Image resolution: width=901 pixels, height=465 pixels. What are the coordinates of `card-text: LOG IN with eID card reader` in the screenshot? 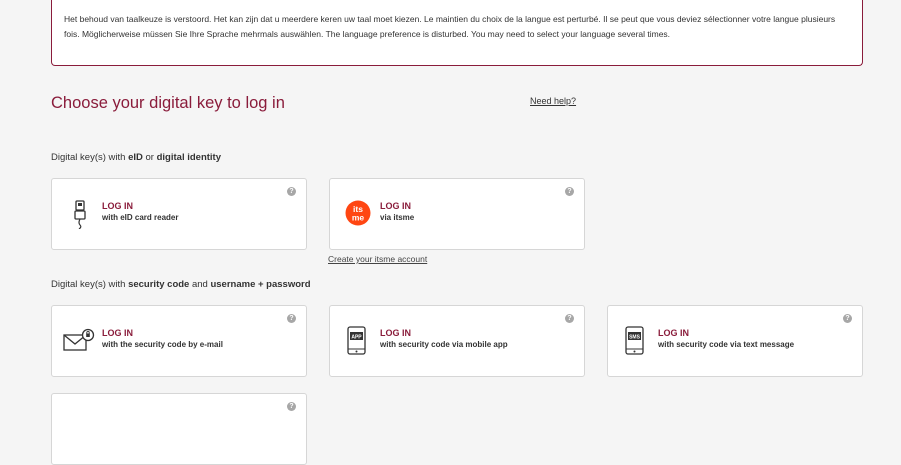 It's located at (140, 212).